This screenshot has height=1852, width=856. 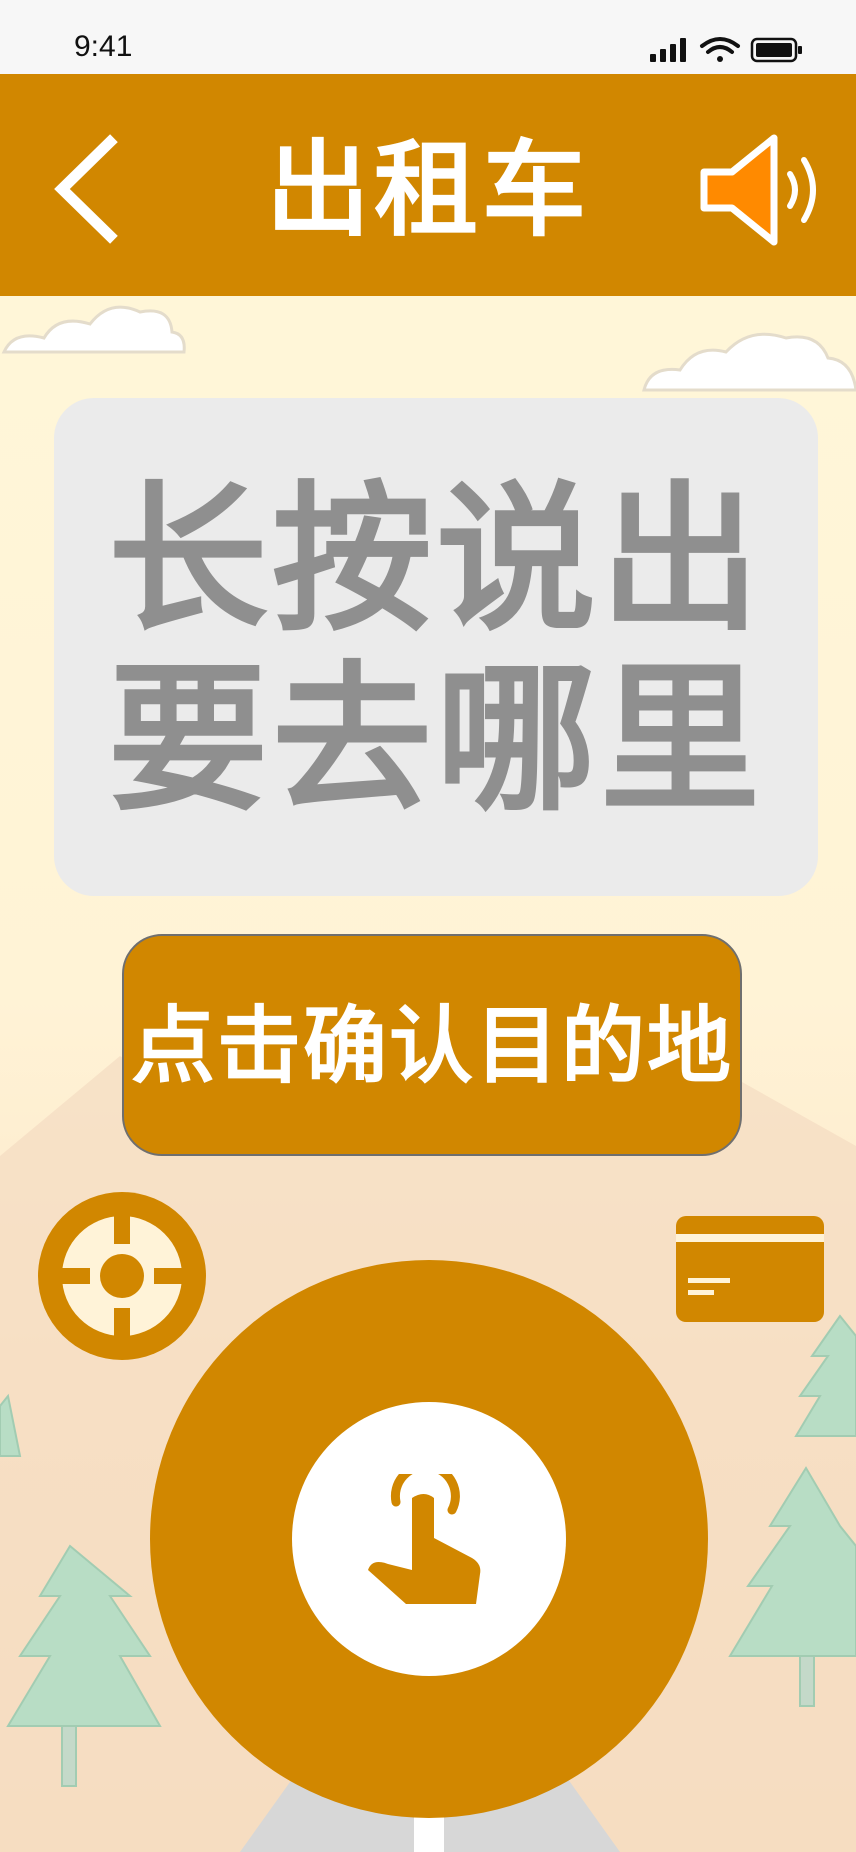 What do you see at coordinates (93, 329) in the screenshot?
I see `cloud-left` at bounding box center [93, 329].